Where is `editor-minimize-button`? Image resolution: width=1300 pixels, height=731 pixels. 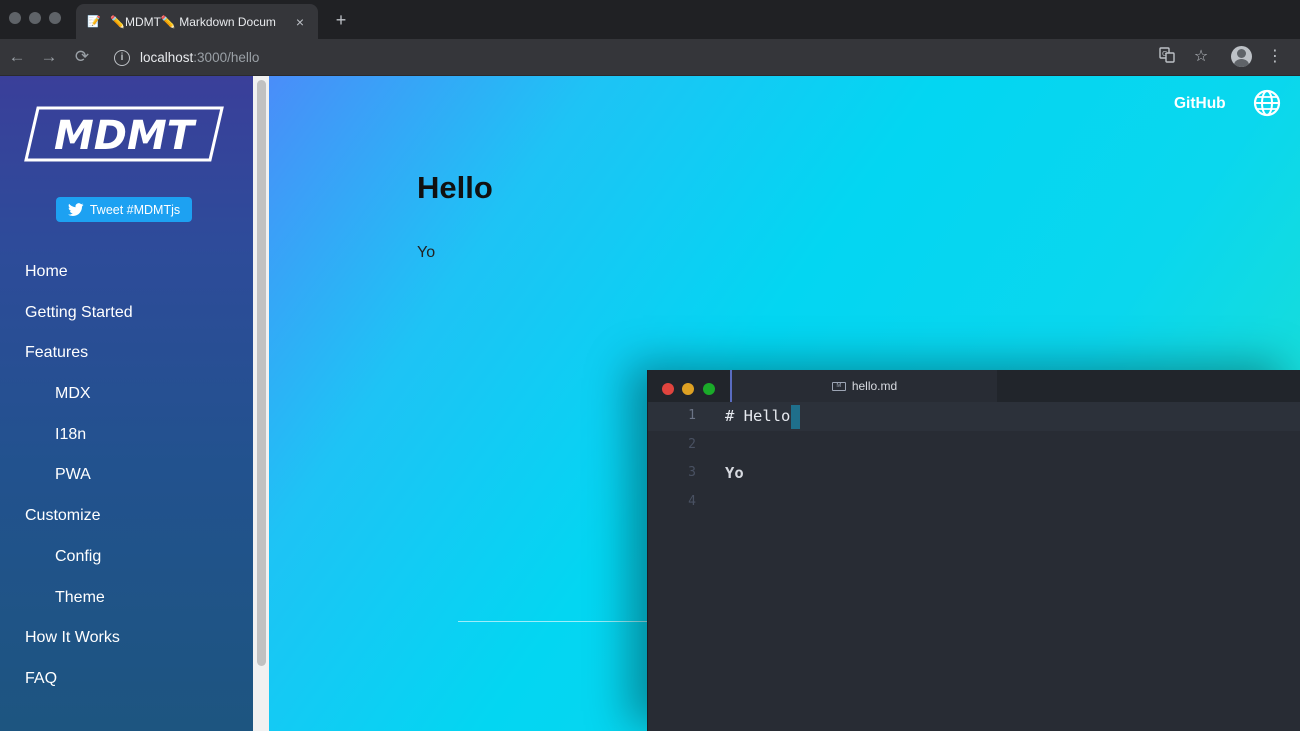 editor-minimize-button is located at coordinates (688, 389).